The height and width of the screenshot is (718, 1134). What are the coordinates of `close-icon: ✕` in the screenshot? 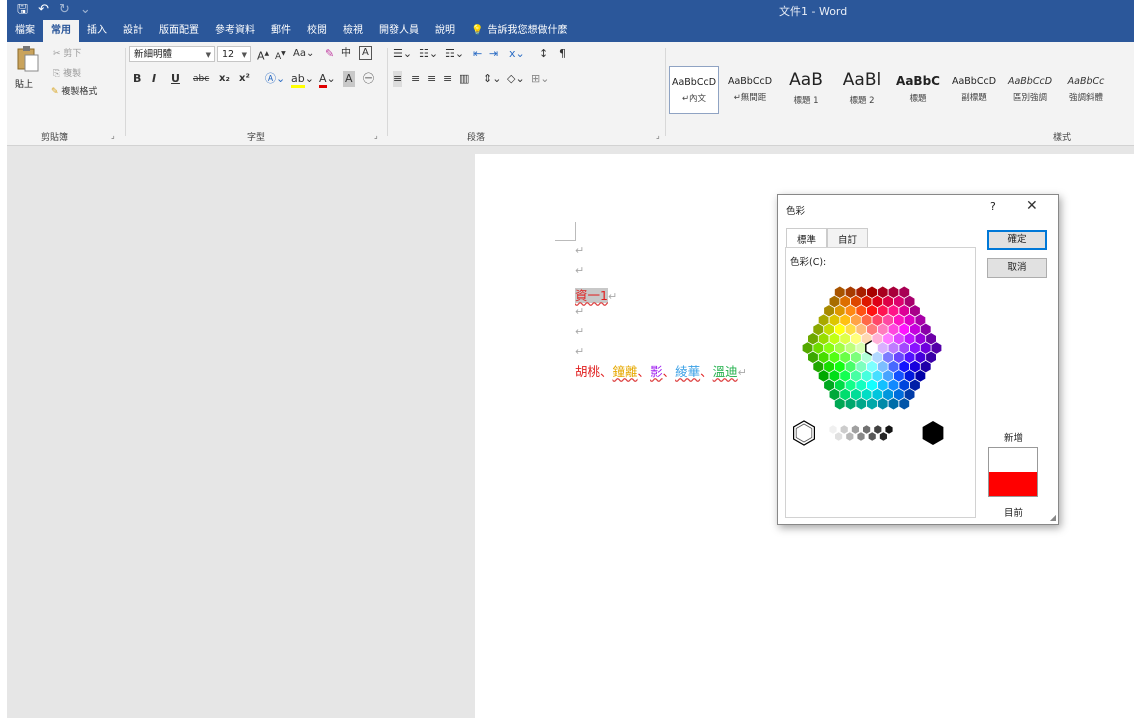 It's located at (1032, 206).